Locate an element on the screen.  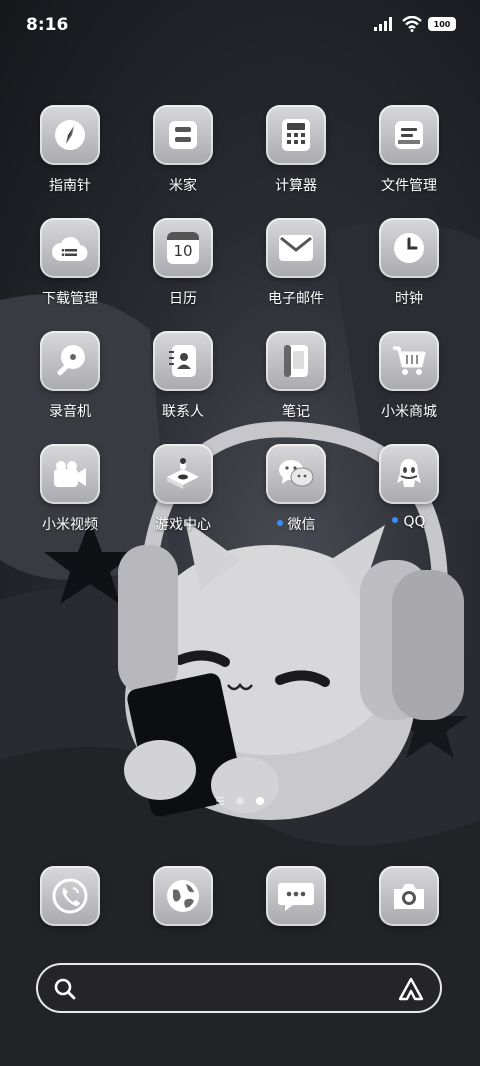
battery-icon: 100 is located at coordinates (442, 24).